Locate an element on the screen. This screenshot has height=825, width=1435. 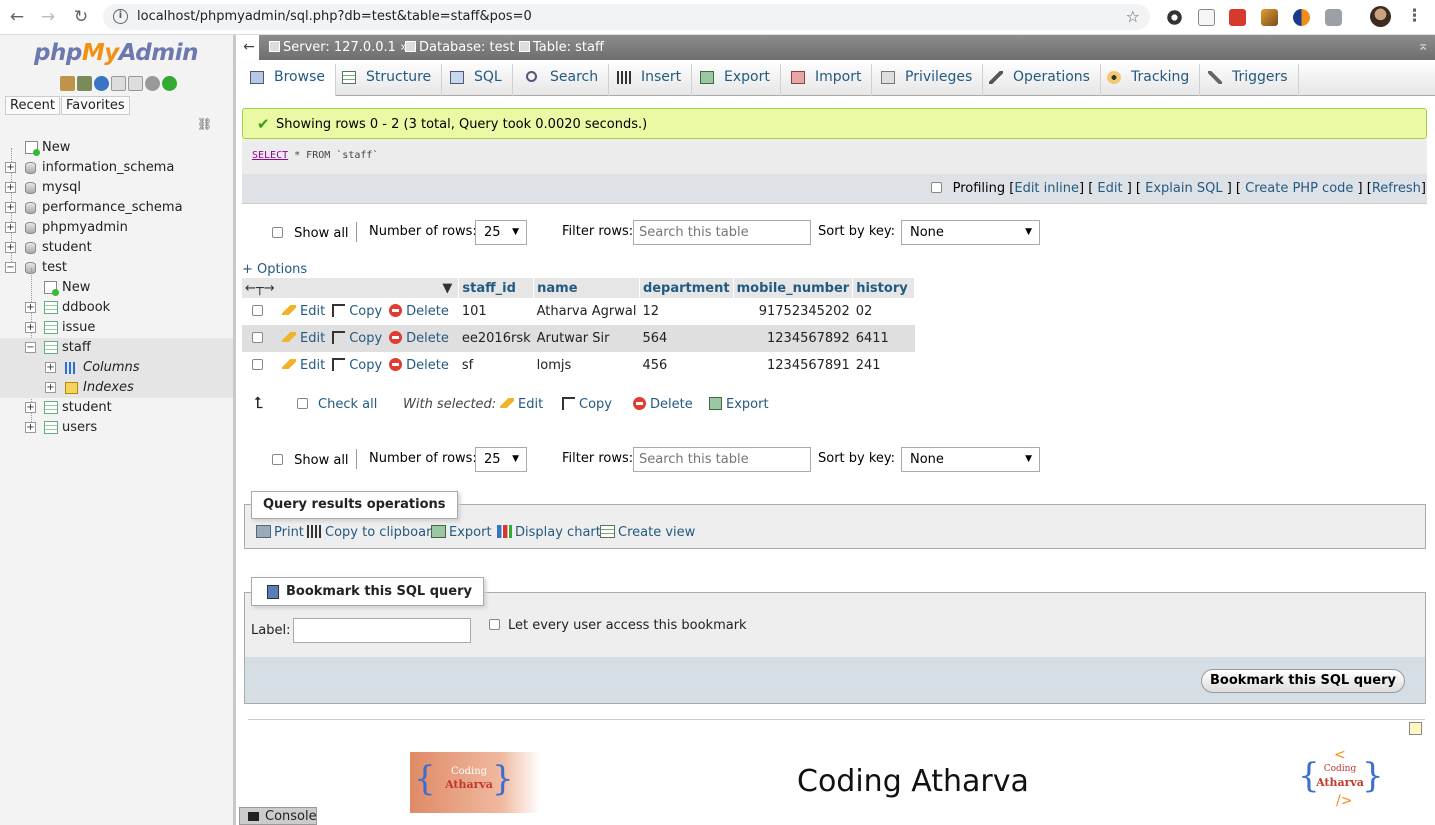
tree-new-database: New is located at coordinates (116, 148).